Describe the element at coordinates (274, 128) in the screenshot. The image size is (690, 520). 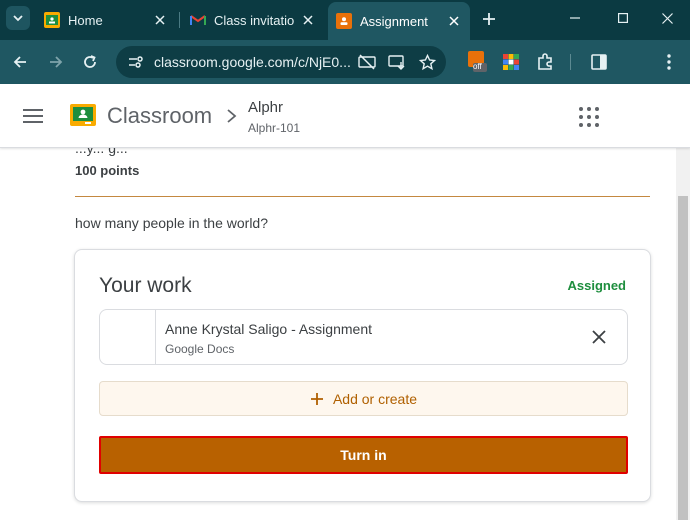
I see `class-section: Alphr-101` at that location.